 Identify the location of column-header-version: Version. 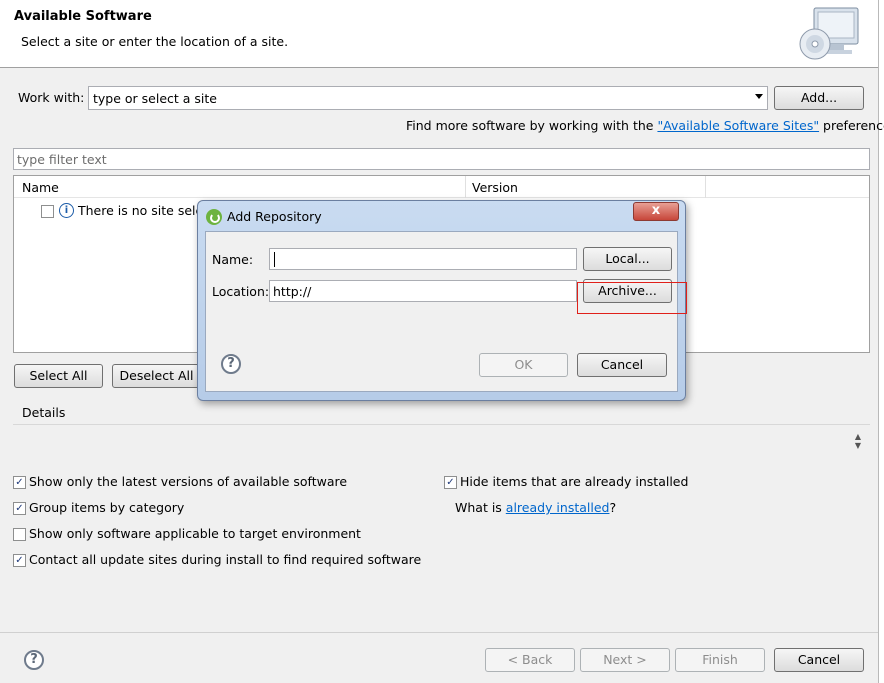
(495, 187).